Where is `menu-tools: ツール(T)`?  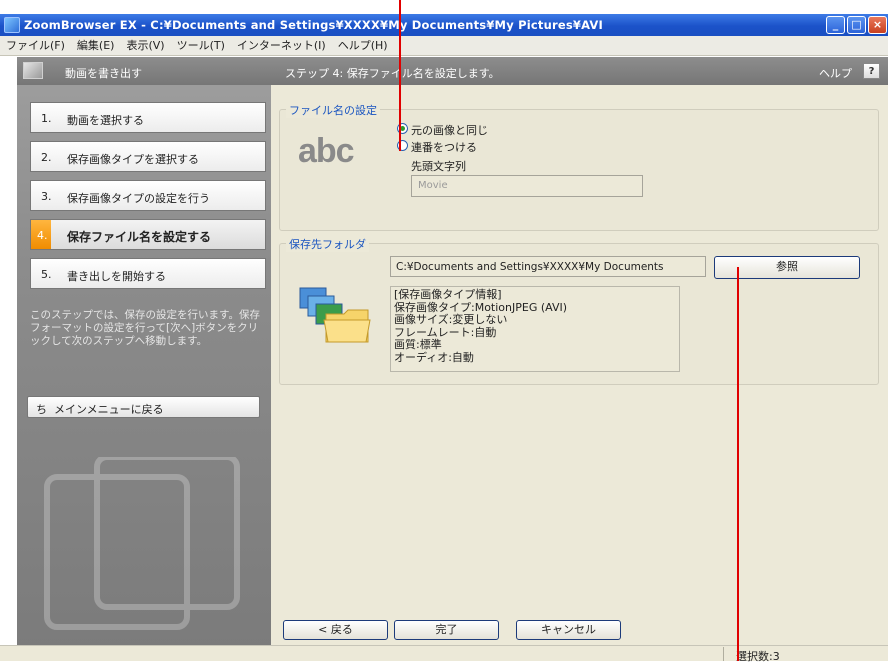 menu-tools: ツール(T) is located at coordinates (201, 46).